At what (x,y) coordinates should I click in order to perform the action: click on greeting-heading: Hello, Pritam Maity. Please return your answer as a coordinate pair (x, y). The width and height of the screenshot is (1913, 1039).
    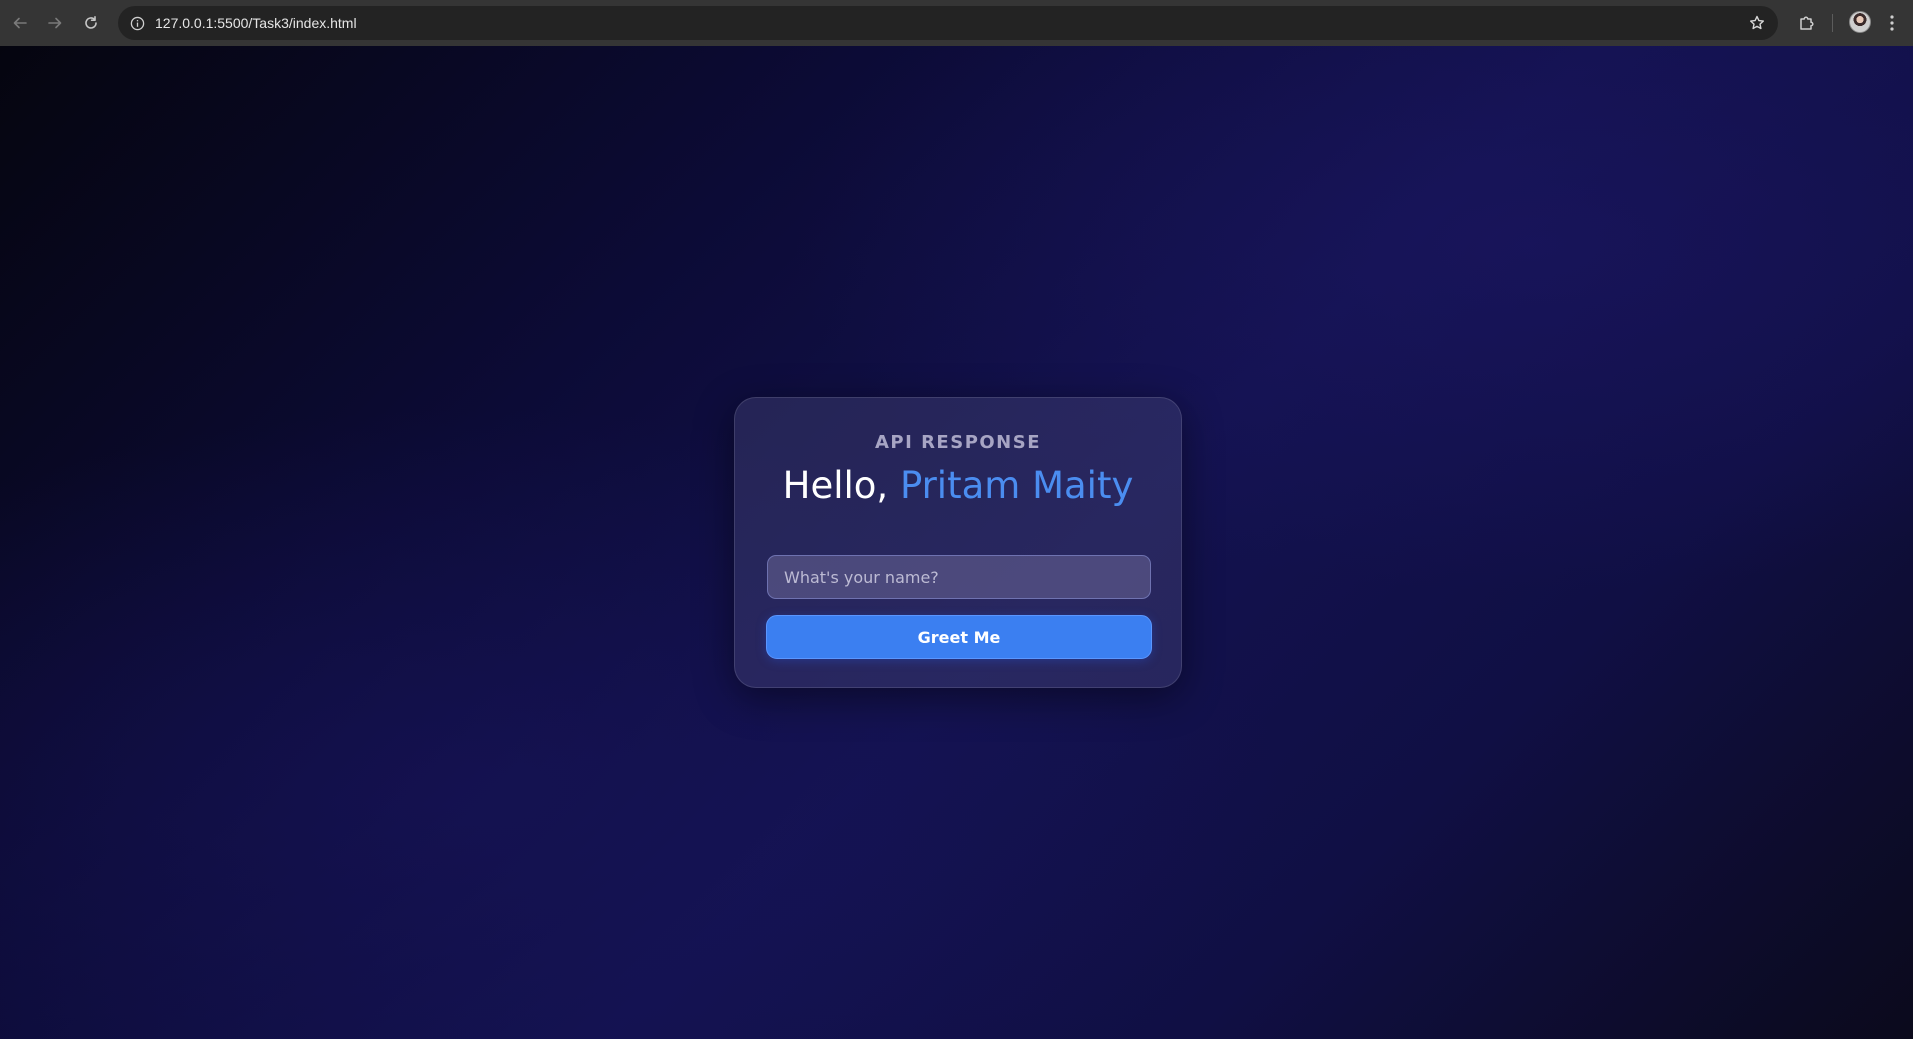
    Looking at the image, I should click on (958, 485).